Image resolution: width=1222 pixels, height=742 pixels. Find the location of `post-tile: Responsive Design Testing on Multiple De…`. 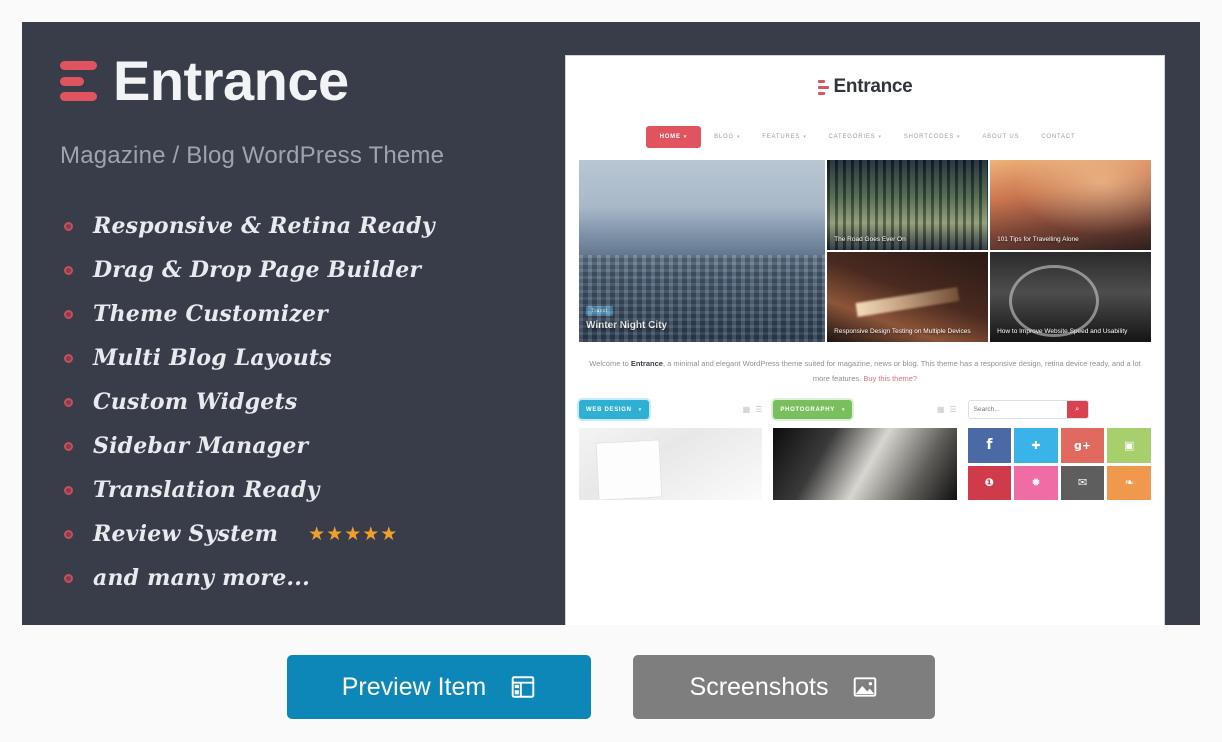

post-tile: Responsive Design Testing on Multiple De… is located at coordinates (908, 297).